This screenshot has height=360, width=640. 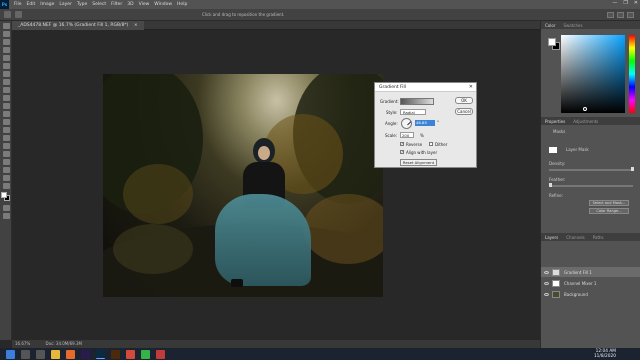 I want to click on more-tools-icon, so click(x=6, y=186).